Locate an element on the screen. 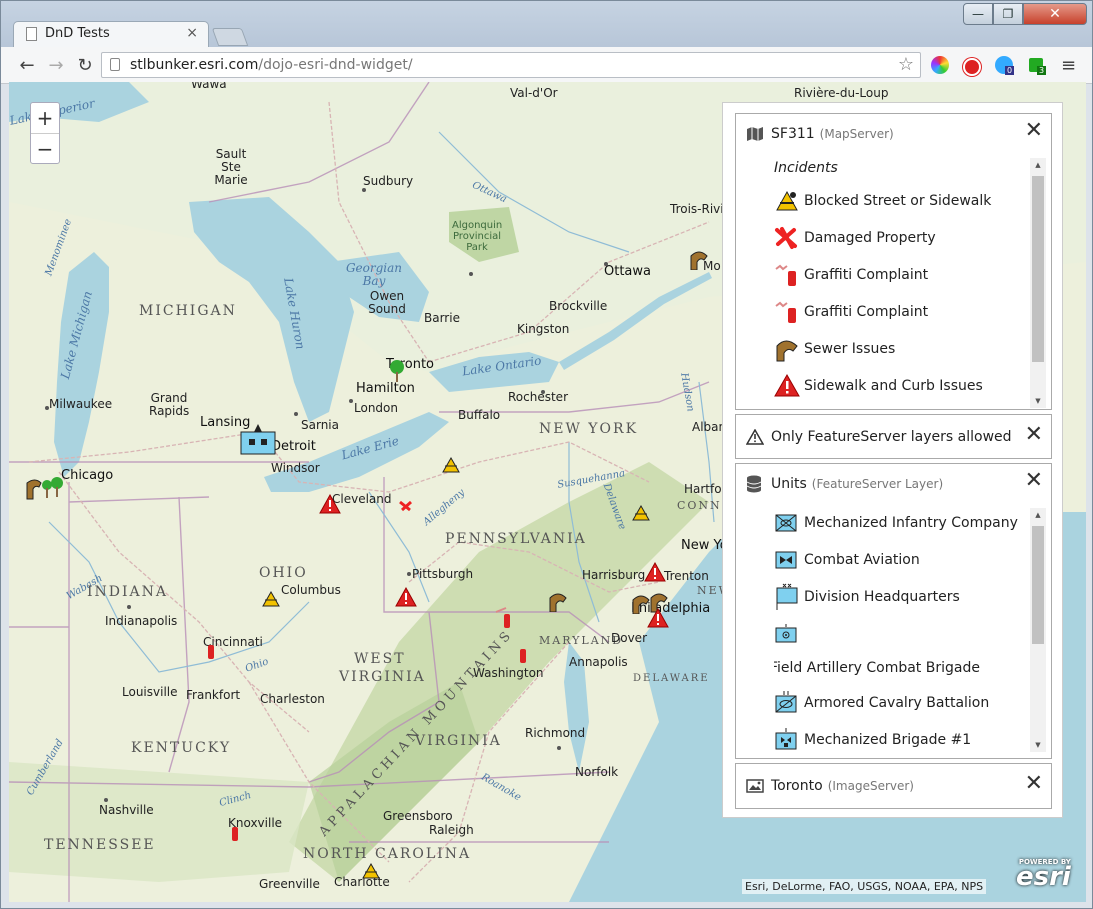 The image size is (1093, 909). layer-card-header: SF311 (MapServer) is located at coordinates (820, 134).